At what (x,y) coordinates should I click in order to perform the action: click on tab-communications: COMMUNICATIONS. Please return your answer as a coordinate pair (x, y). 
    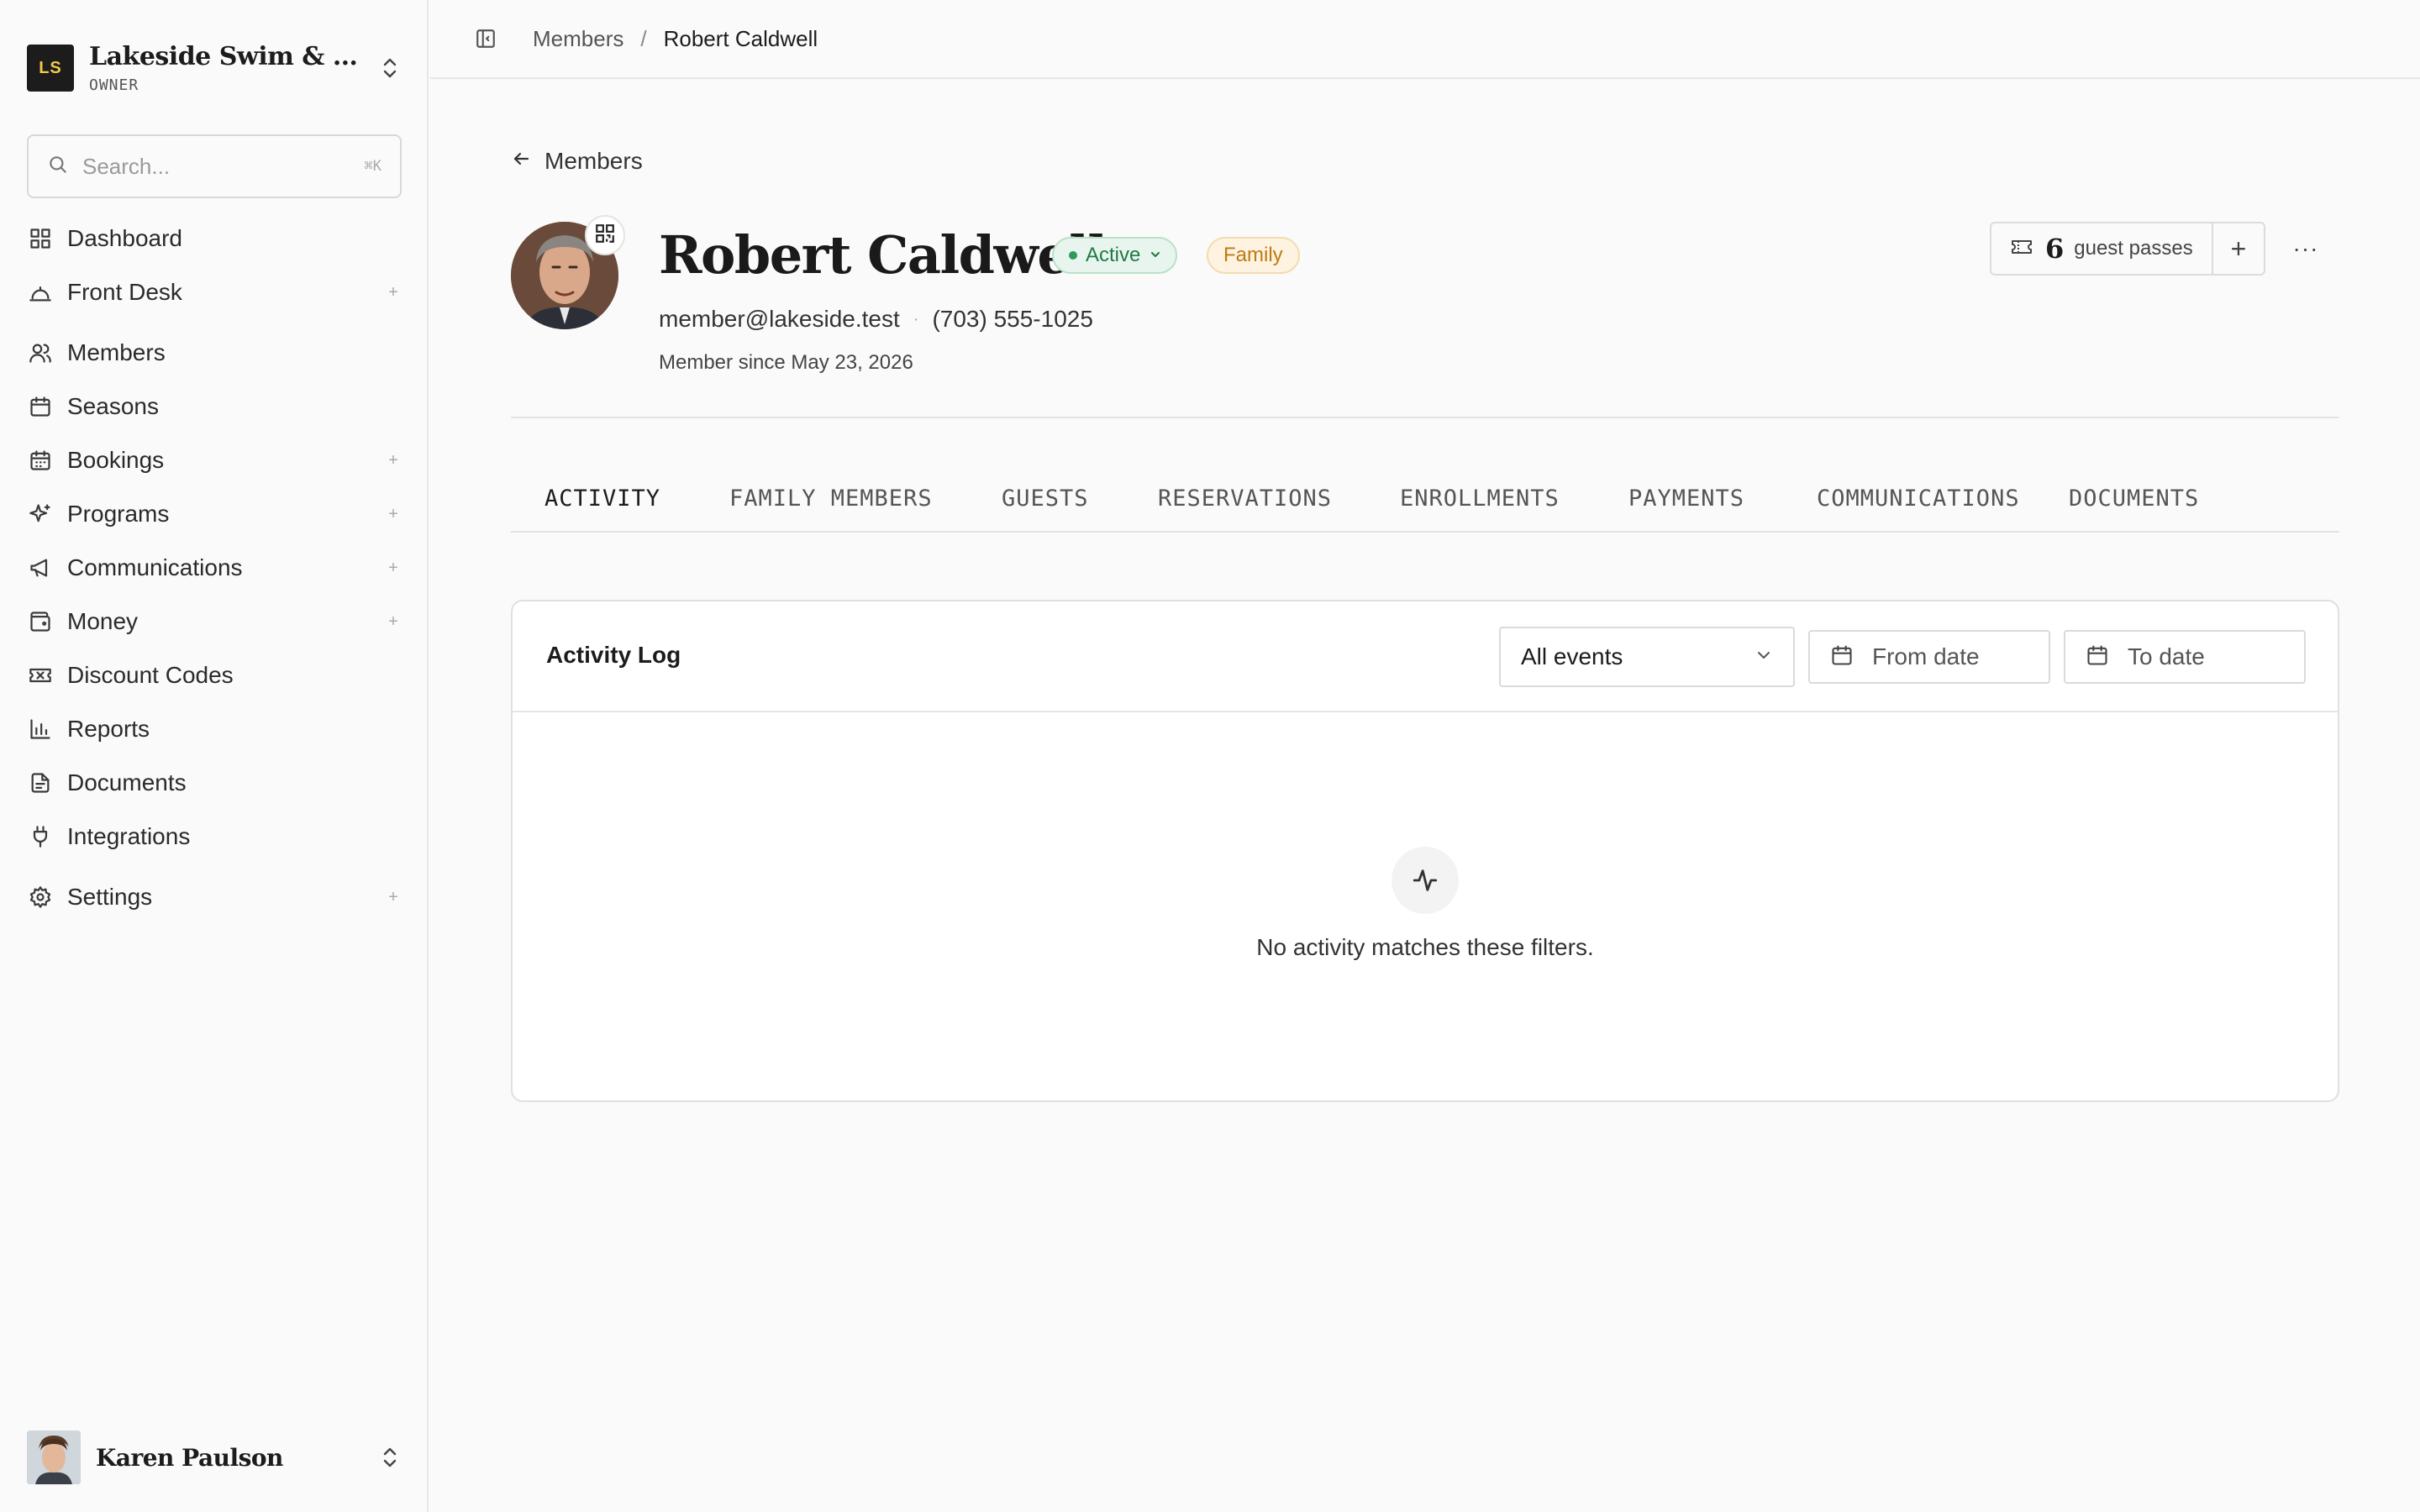
    Looking at the image, I should click on (1919, 501).